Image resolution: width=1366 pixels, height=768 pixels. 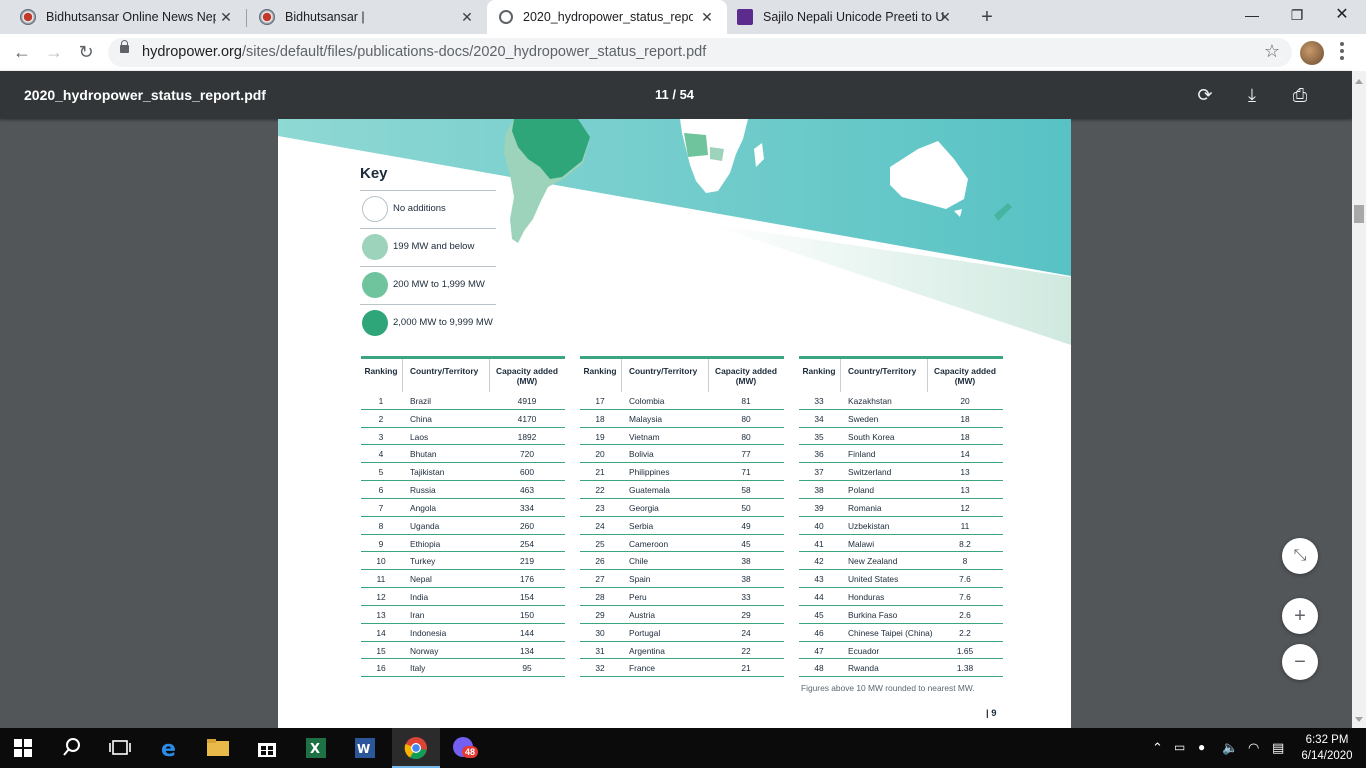 What do you see at coordinates (22, 52) in the screenshot?
I see `back-button: ←` at bounding box center [22, 52].